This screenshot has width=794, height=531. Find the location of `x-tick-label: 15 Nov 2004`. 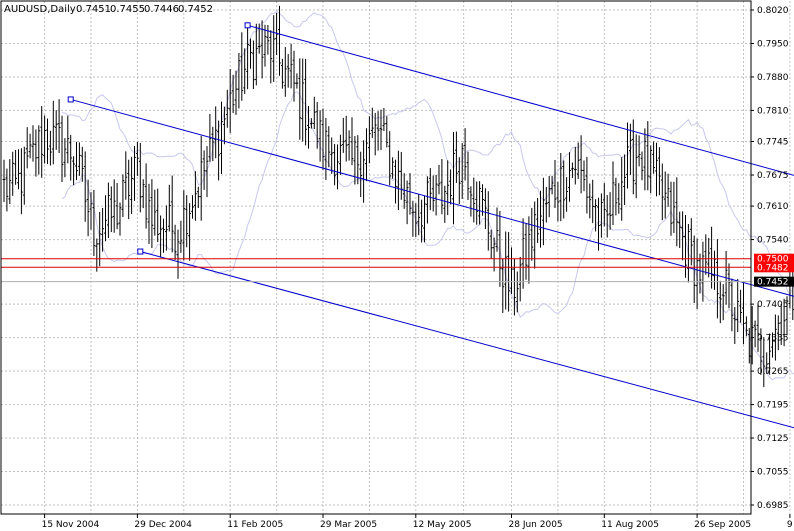

x-tick-label: 15 Nov 2004 is located at coordinates (71, 525).